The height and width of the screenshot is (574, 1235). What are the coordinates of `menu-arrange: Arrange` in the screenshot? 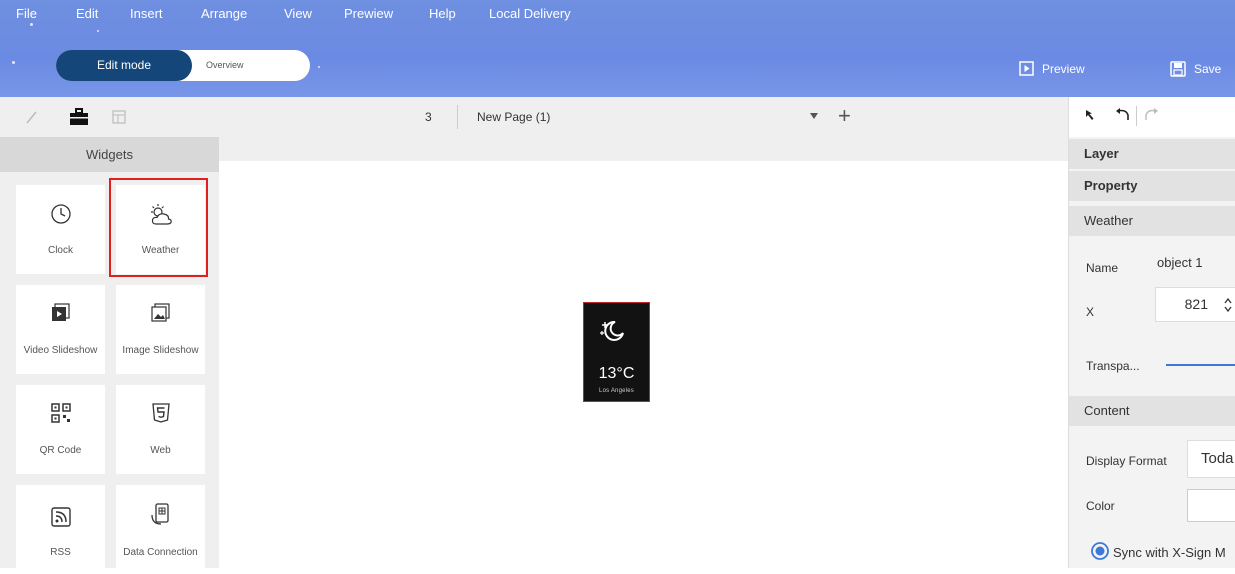 It's located at (224, 13).